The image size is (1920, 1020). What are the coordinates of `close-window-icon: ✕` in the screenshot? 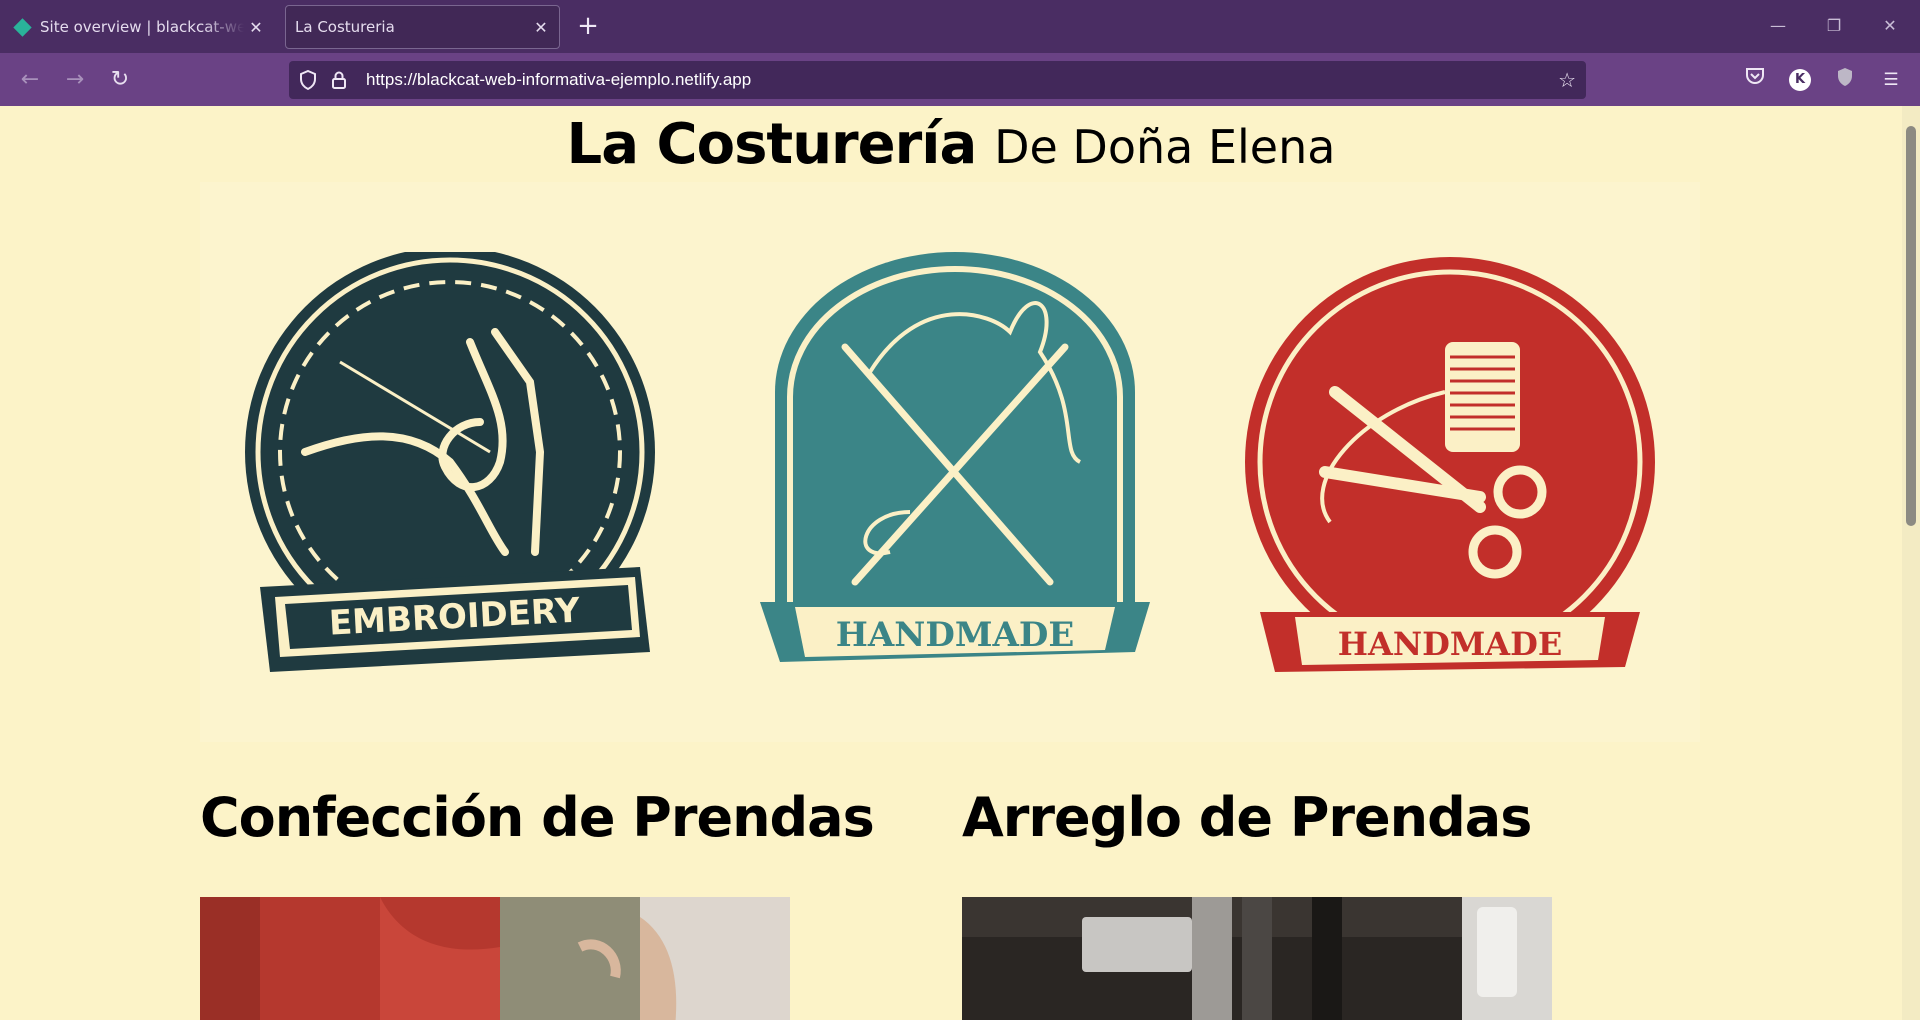 It's located at (1890, 26).